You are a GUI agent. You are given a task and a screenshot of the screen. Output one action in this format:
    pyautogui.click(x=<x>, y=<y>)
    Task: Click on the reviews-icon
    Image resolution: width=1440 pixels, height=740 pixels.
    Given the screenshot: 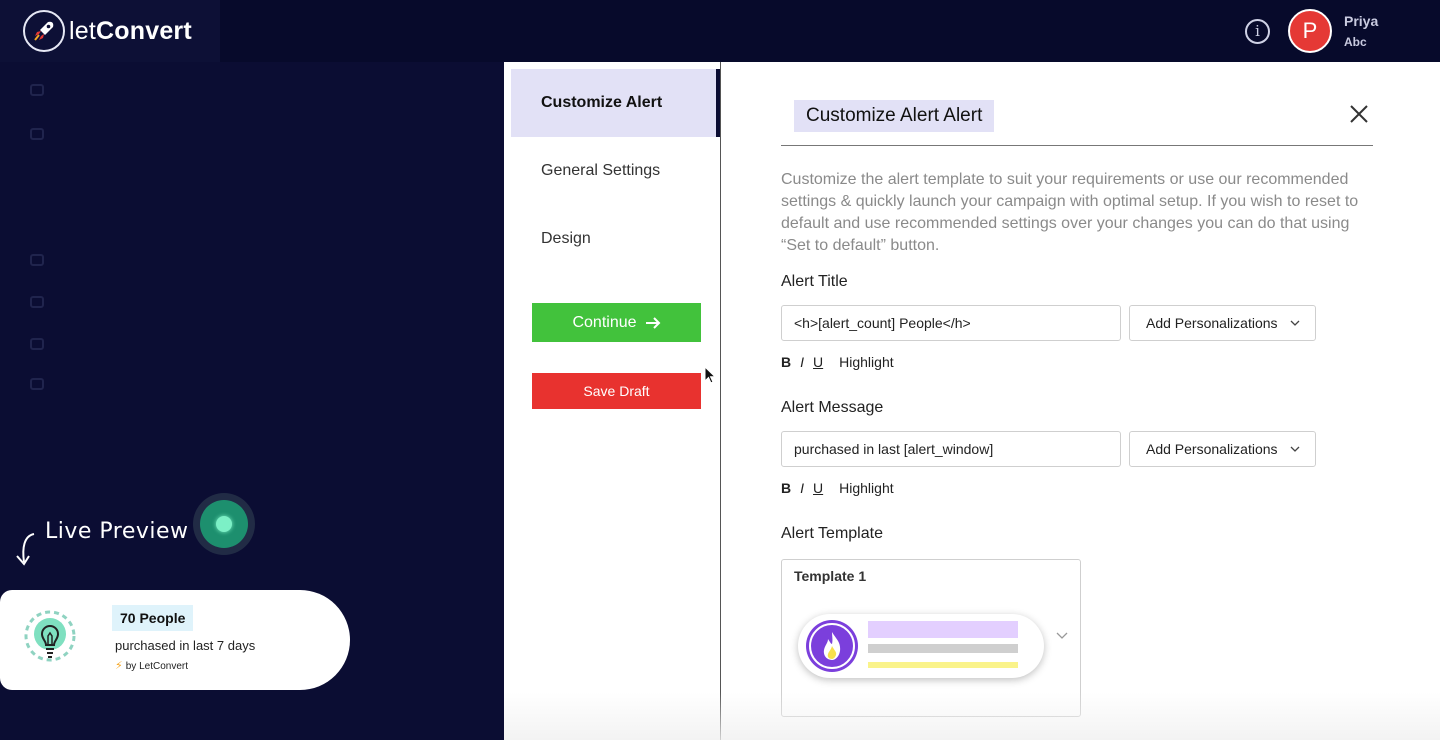 What is the action you would take?
    pyautogui.click(x=37, y=260)
    